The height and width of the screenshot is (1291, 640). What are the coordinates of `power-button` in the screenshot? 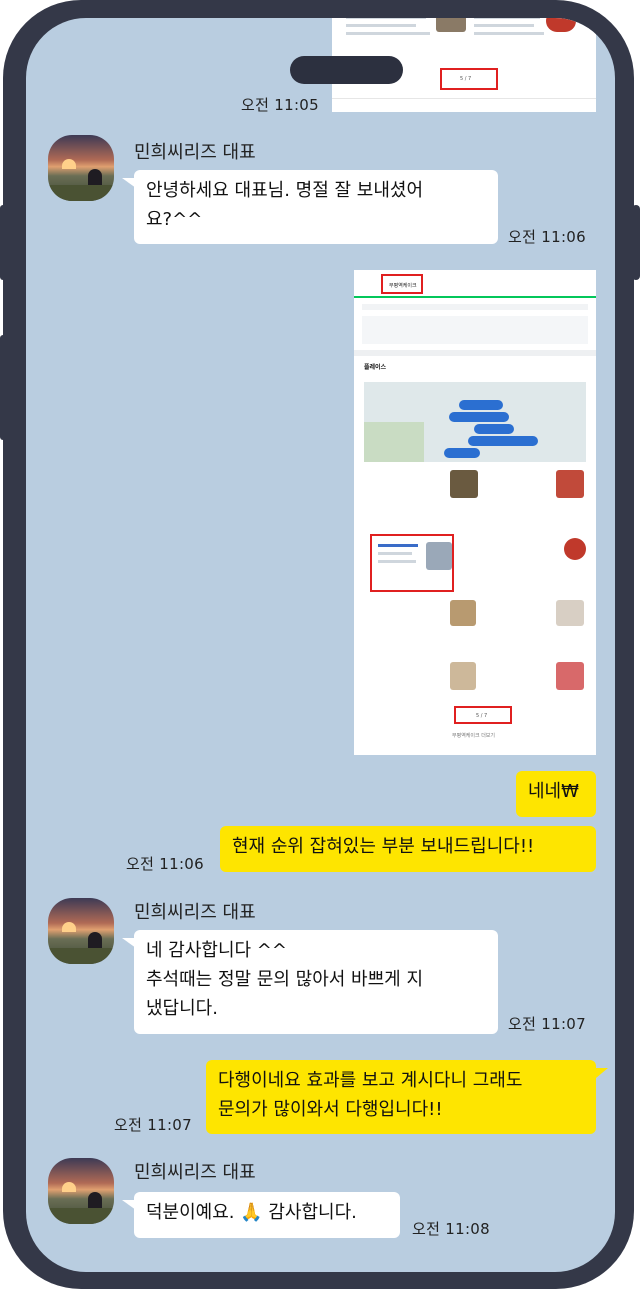 It's located at (636, 242).